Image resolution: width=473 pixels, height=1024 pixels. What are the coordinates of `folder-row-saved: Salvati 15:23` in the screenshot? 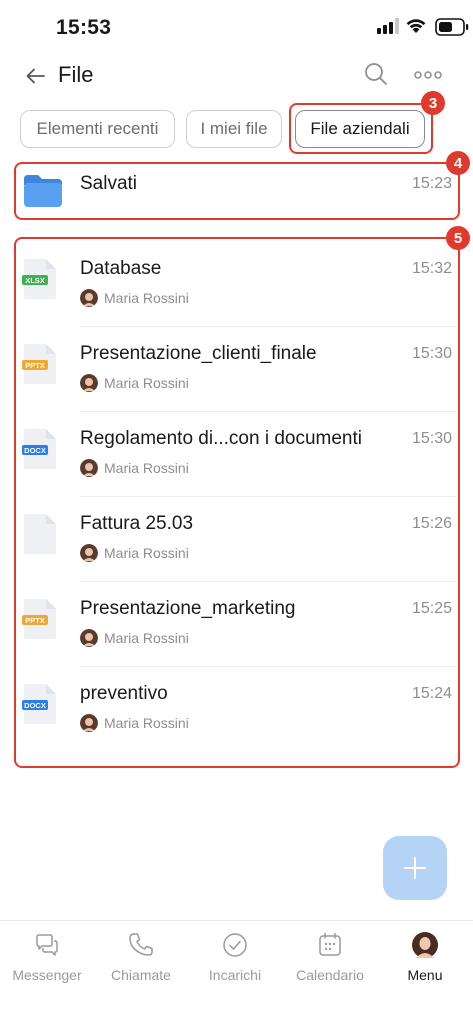 It's located at (238, 191).